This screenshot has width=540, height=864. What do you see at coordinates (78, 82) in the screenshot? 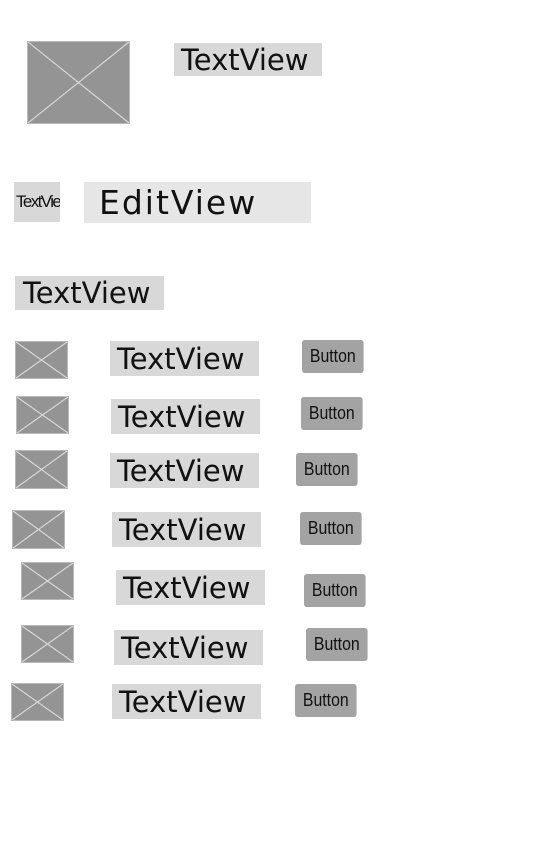
I see `header-image-placeholder-icon` at bounding box center [78, 82].